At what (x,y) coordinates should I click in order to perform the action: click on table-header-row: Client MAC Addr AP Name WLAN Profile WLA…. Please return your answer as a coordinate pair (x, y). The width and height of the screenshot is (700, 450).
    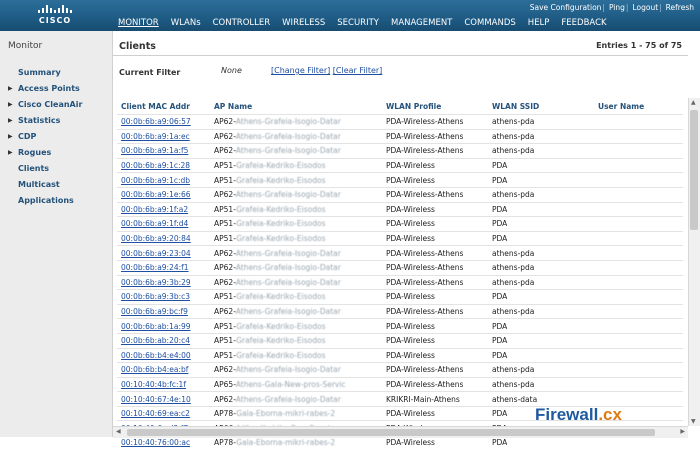
    Looking at the image, I should click on (400, 107).